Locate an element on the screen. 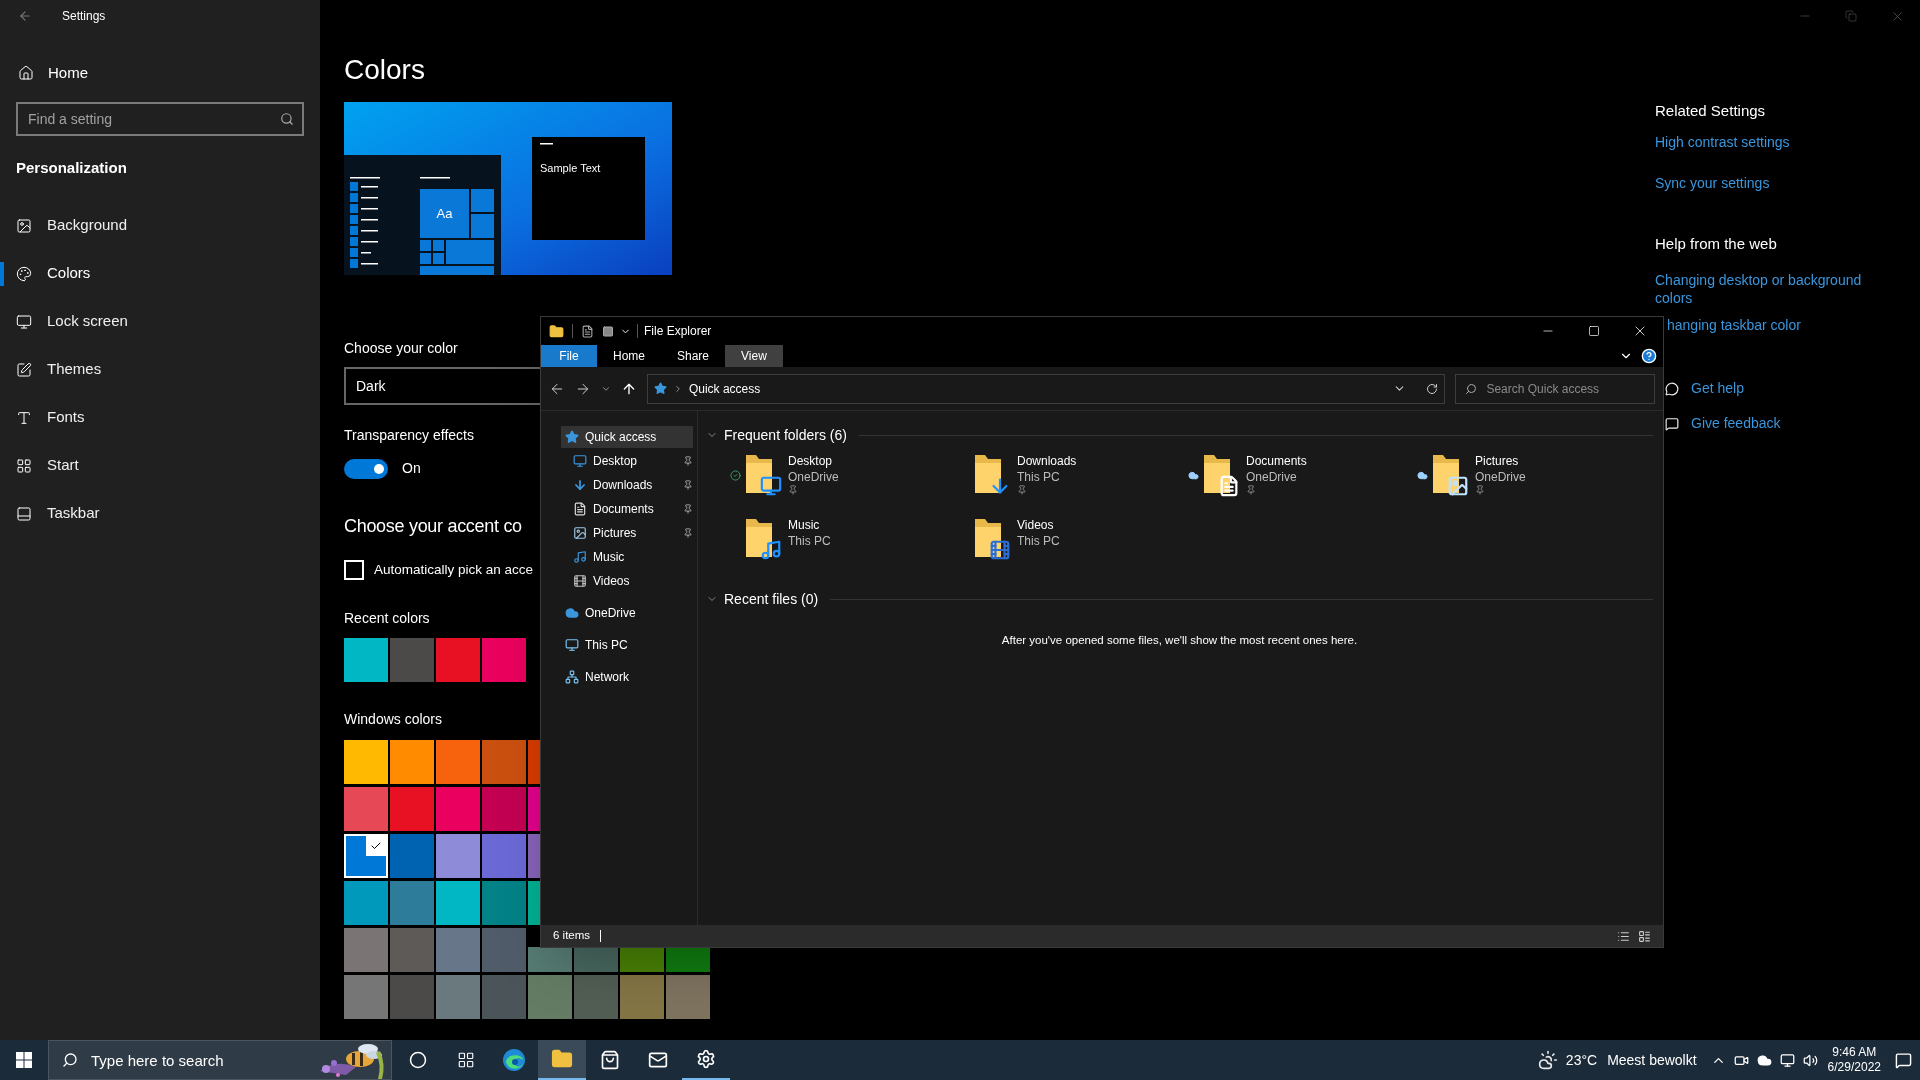  nav-item: Lock screen is located at coordinates (72, 321).